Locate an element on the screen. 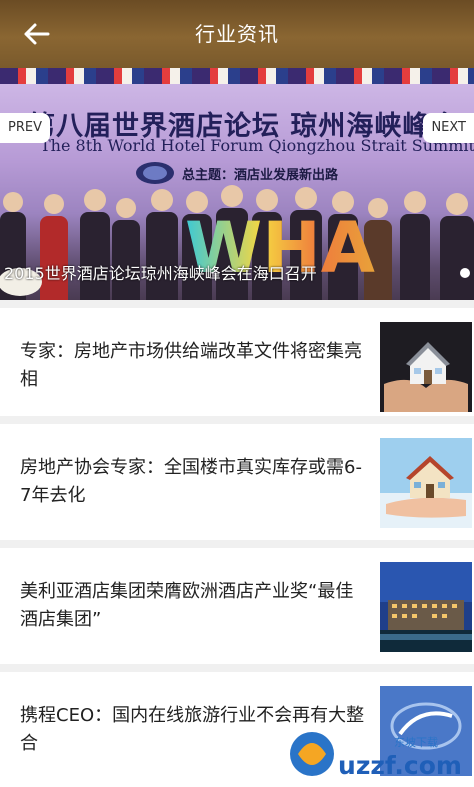  site-watermark: 东坡下载 uzzf.com is located at coordinates (381, 754).